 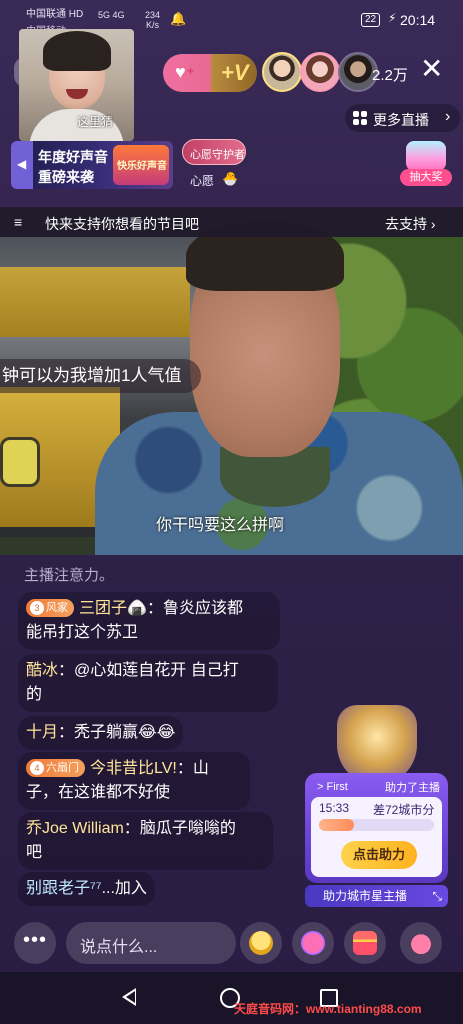 I want to click on city-star-promo: > First 助力了主播 15:33 差72城市分 点击助力 助力城市星主播 ⤡, so click(x=376, y=806).